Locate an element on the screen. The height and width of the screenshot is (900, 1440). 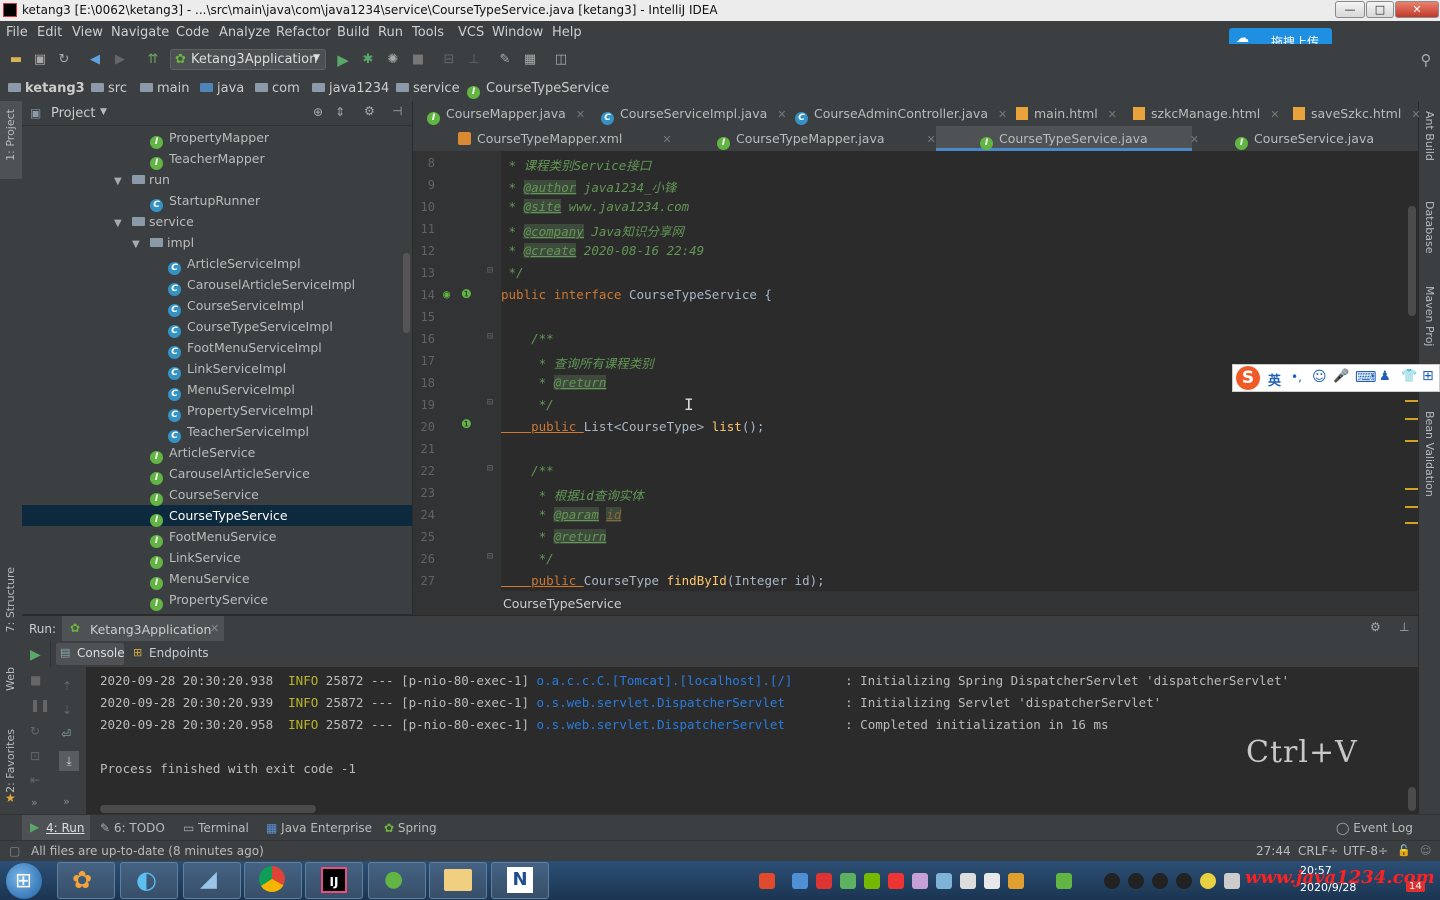
back-icon: ◀ is located at coordinates (95, 60).